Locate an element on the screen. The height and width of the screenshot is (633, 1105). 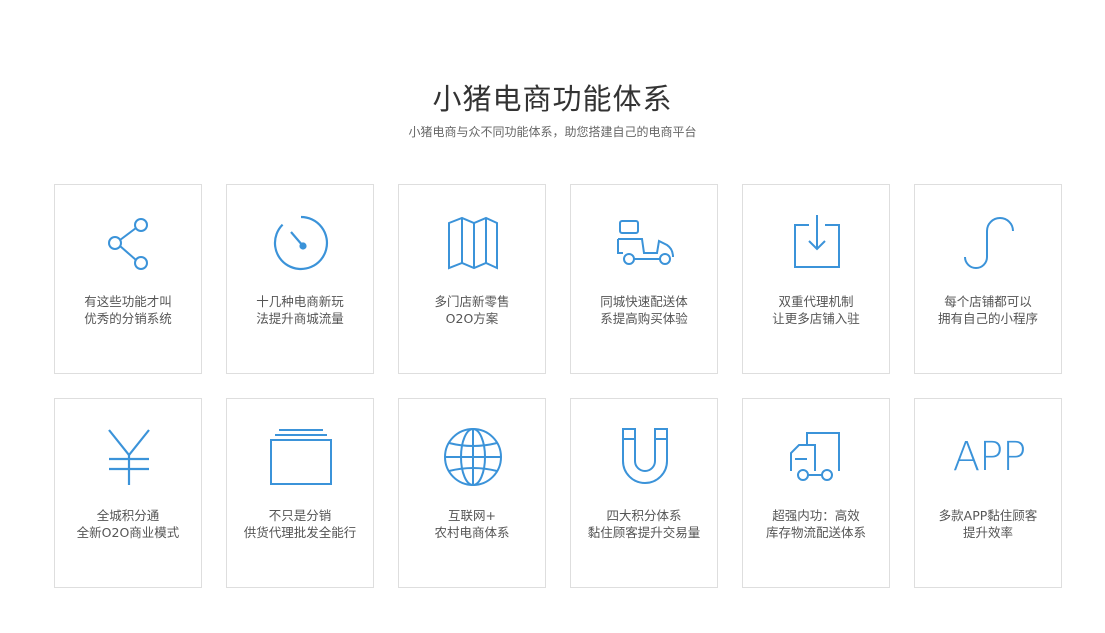
app-icon-label: APP is located at coordinates (989, 457).